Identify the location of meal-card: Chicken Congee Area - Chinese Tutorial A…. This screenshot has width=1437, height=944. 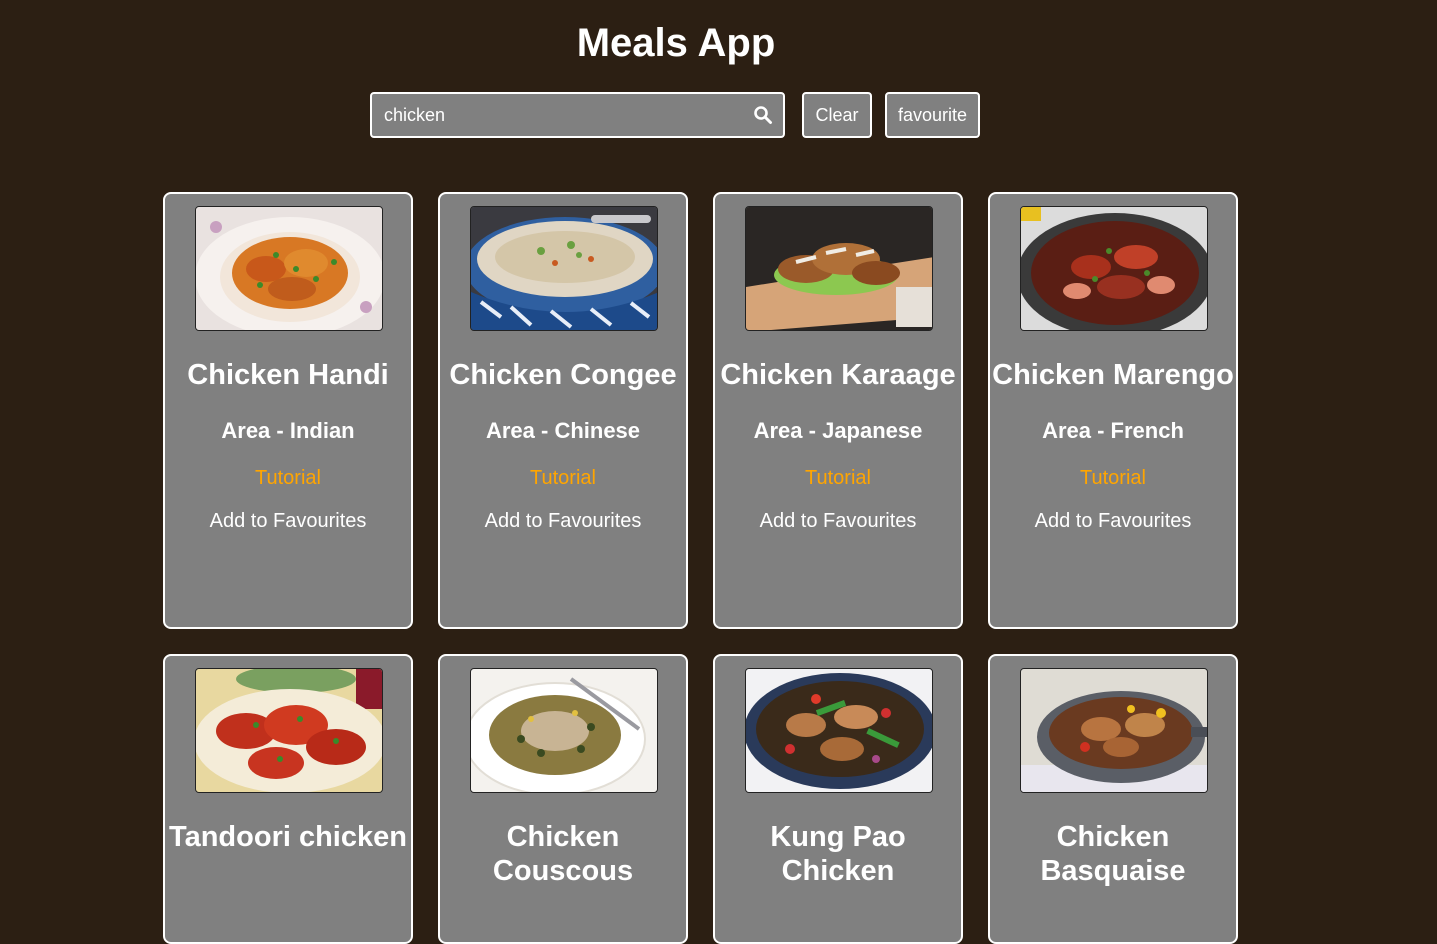
(563, 410).